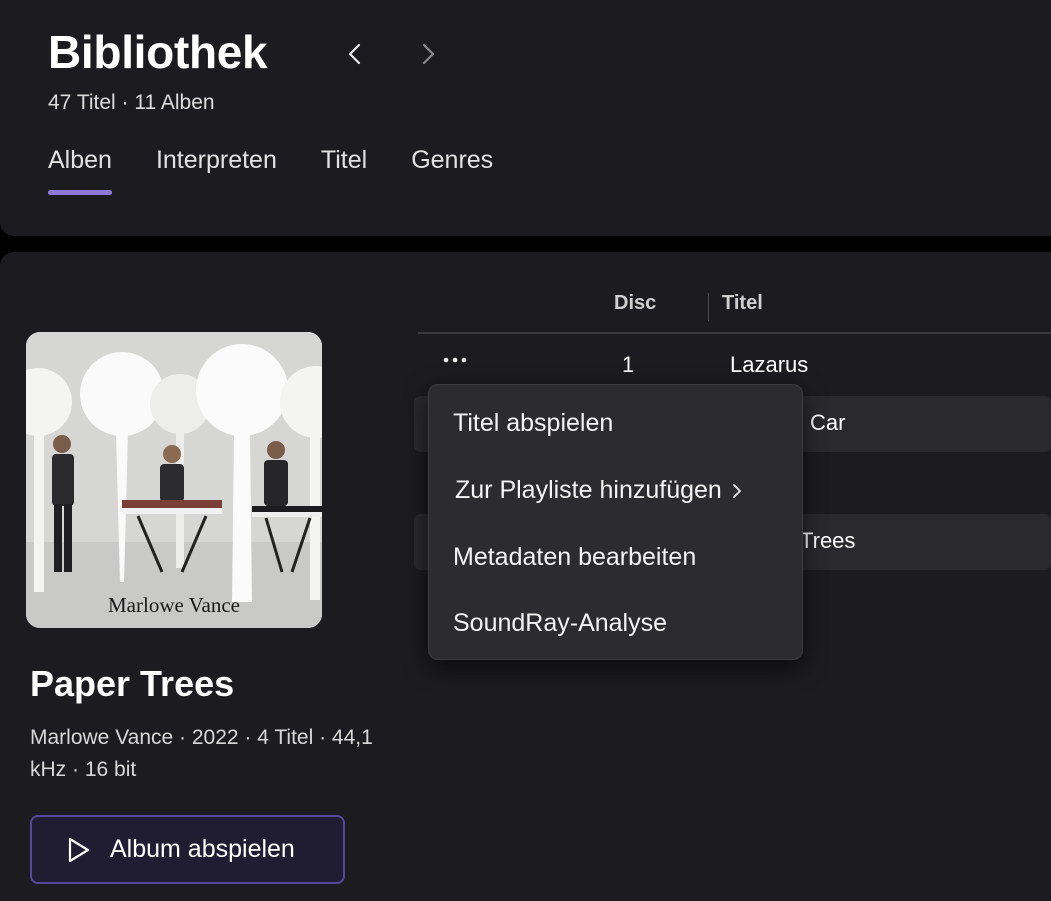  Describe the element at coordinates (828, 422) in the screenshot. I see `row-title: Car` at that location.